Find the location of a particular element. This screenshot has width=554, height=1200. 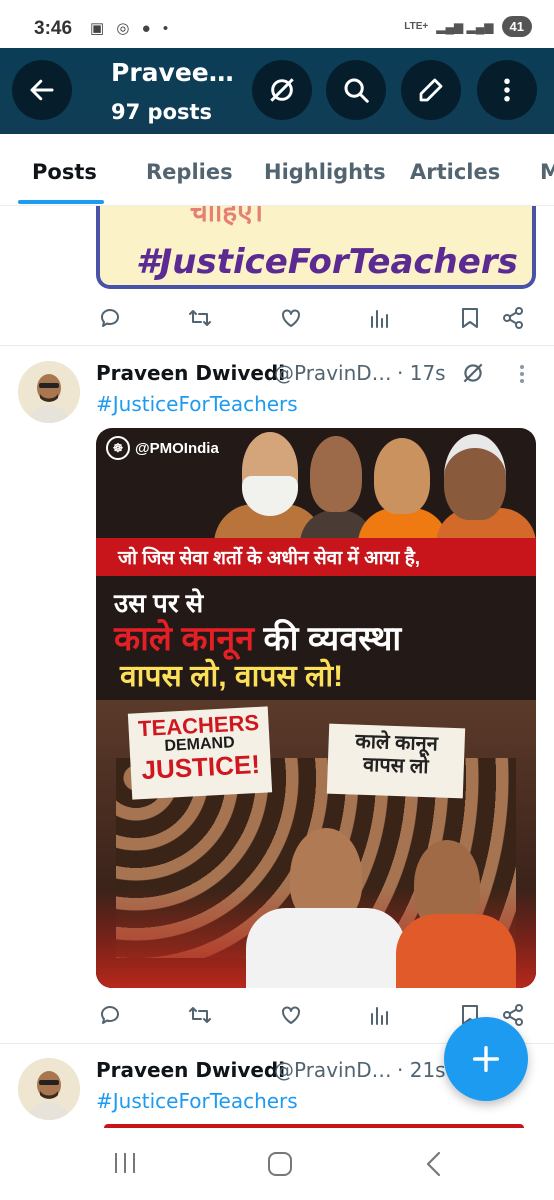

notification-icons: ▣ ◎ ● • is located at coordinates (131, 28).